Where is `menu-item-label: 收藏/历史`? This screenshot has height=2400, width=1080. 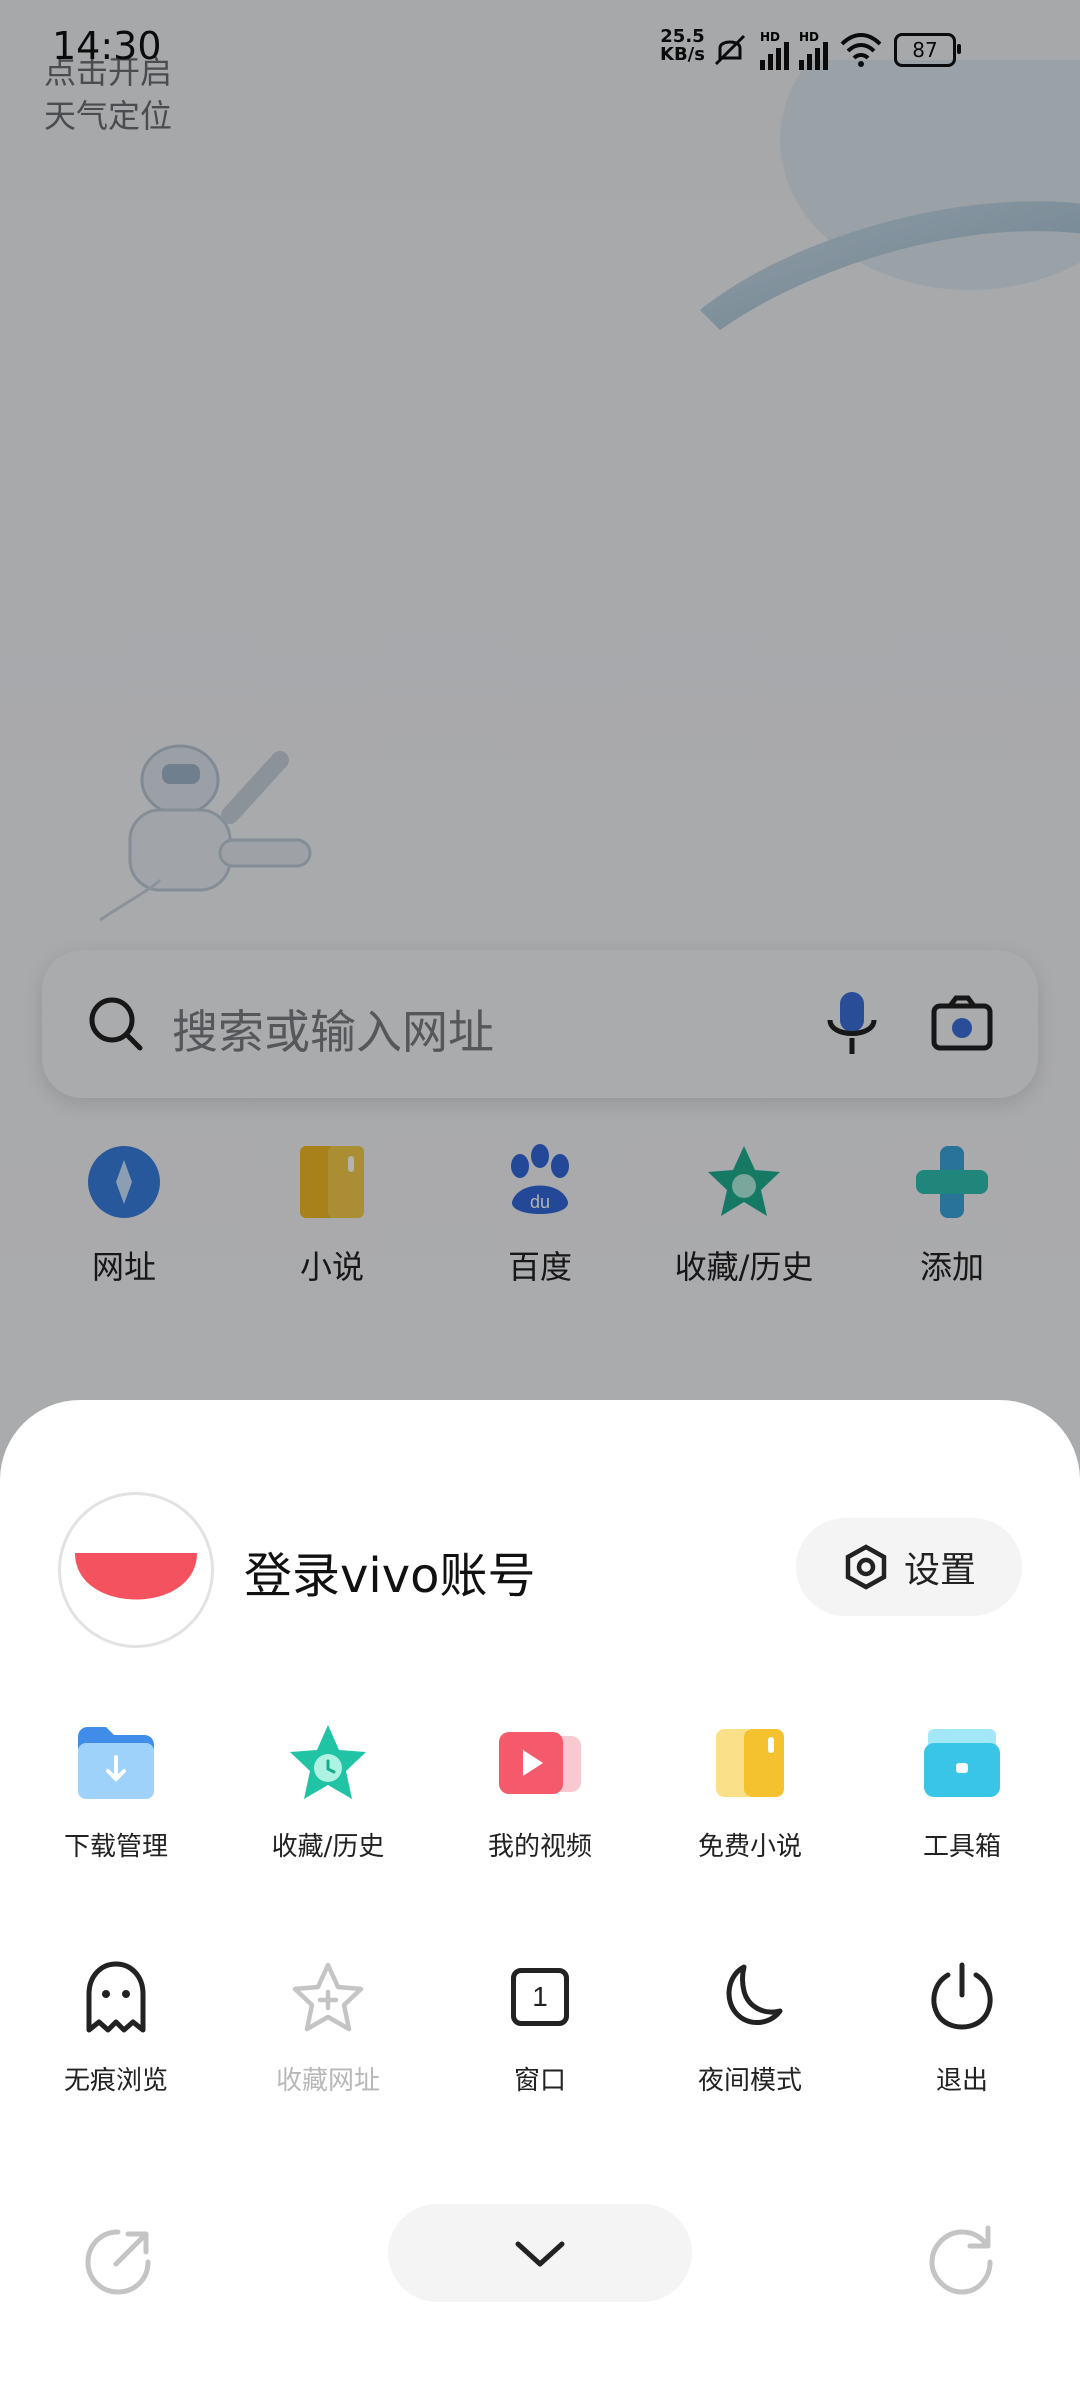
menu-item-label: 收藏/历史 is located at coordinates (328, 1847).